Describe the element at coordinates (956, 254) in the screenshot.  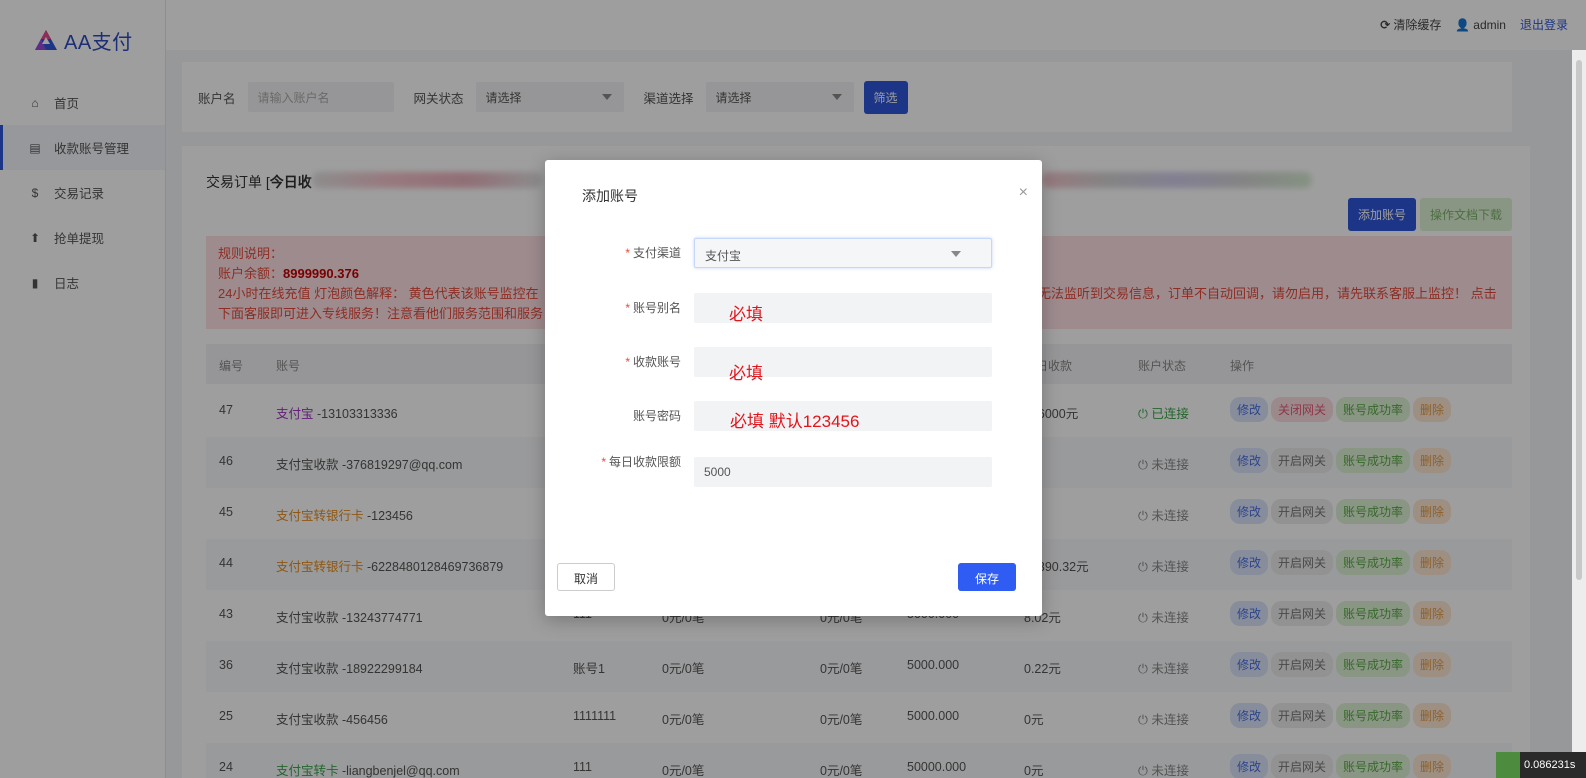
I see `chevron-down-icon` at that location.